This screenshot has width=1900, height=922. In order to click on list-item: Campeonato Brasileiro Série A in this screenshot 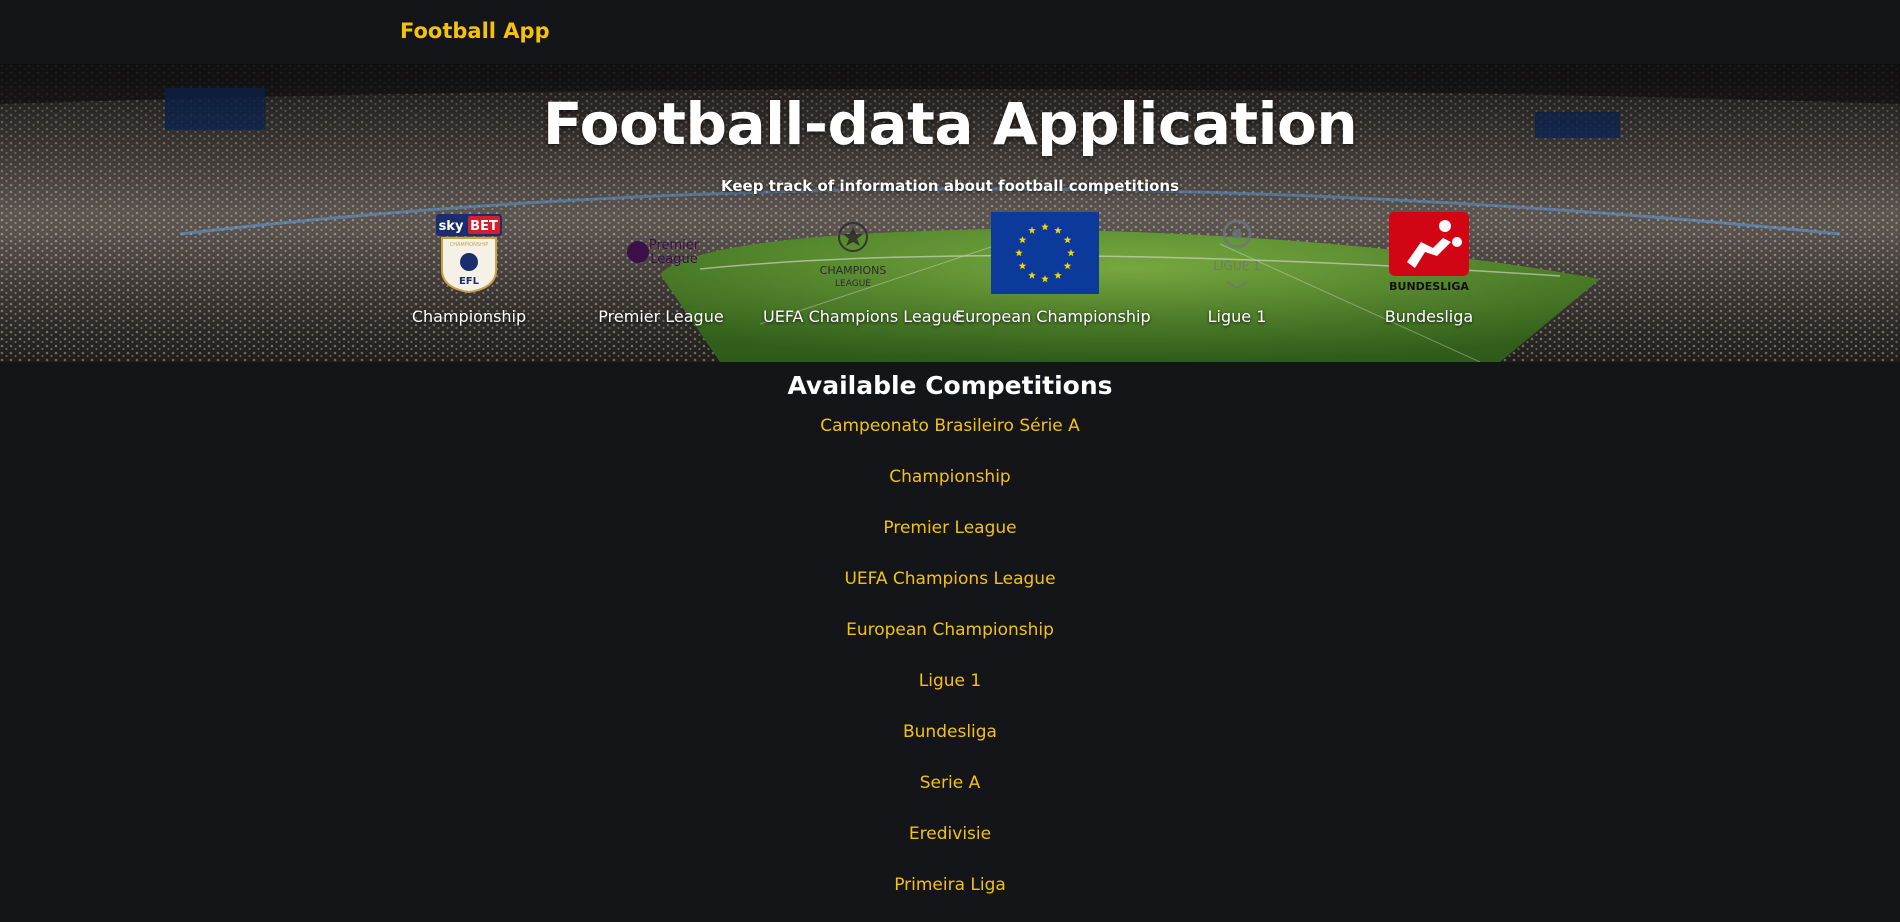, I will do `click(950, 436)`.